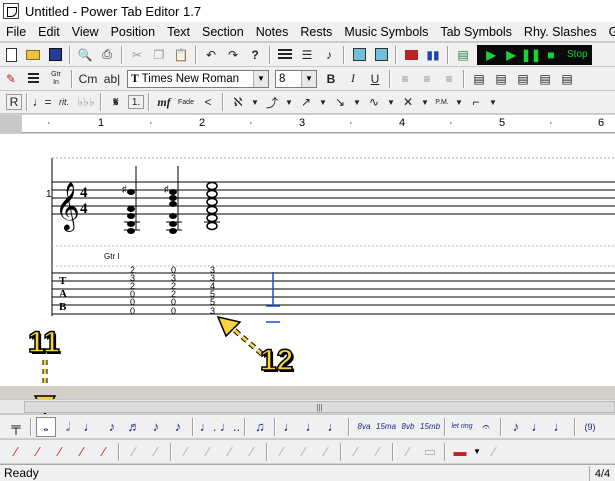  Describe the element at coordinates (107, 55) in the screenshot. I see `print-button: ⎙` at that location.